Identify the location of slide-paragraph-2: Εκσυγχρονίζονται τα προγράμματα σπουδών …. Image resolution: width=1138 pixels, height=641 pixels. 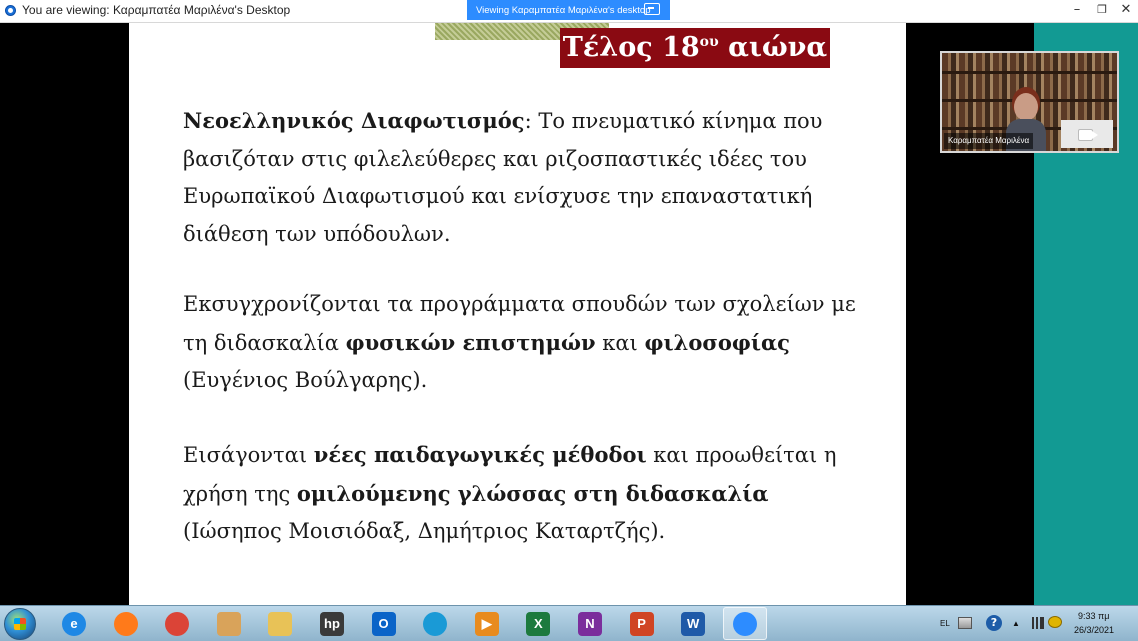
(523, 343).